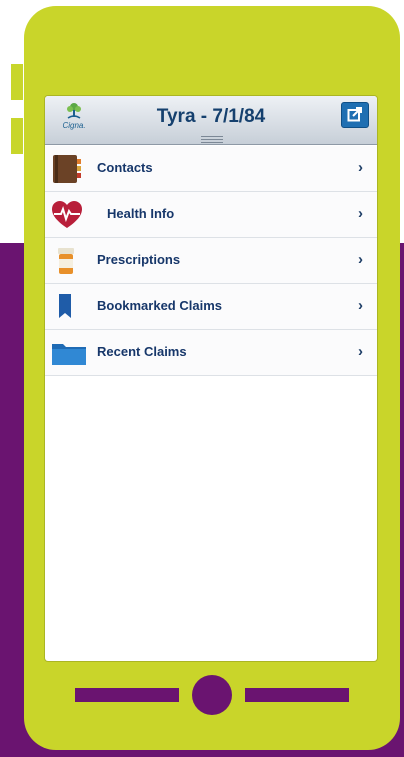 This screenshot has width=404, height=757. I want to click on folder-icon, so click(68, 353).